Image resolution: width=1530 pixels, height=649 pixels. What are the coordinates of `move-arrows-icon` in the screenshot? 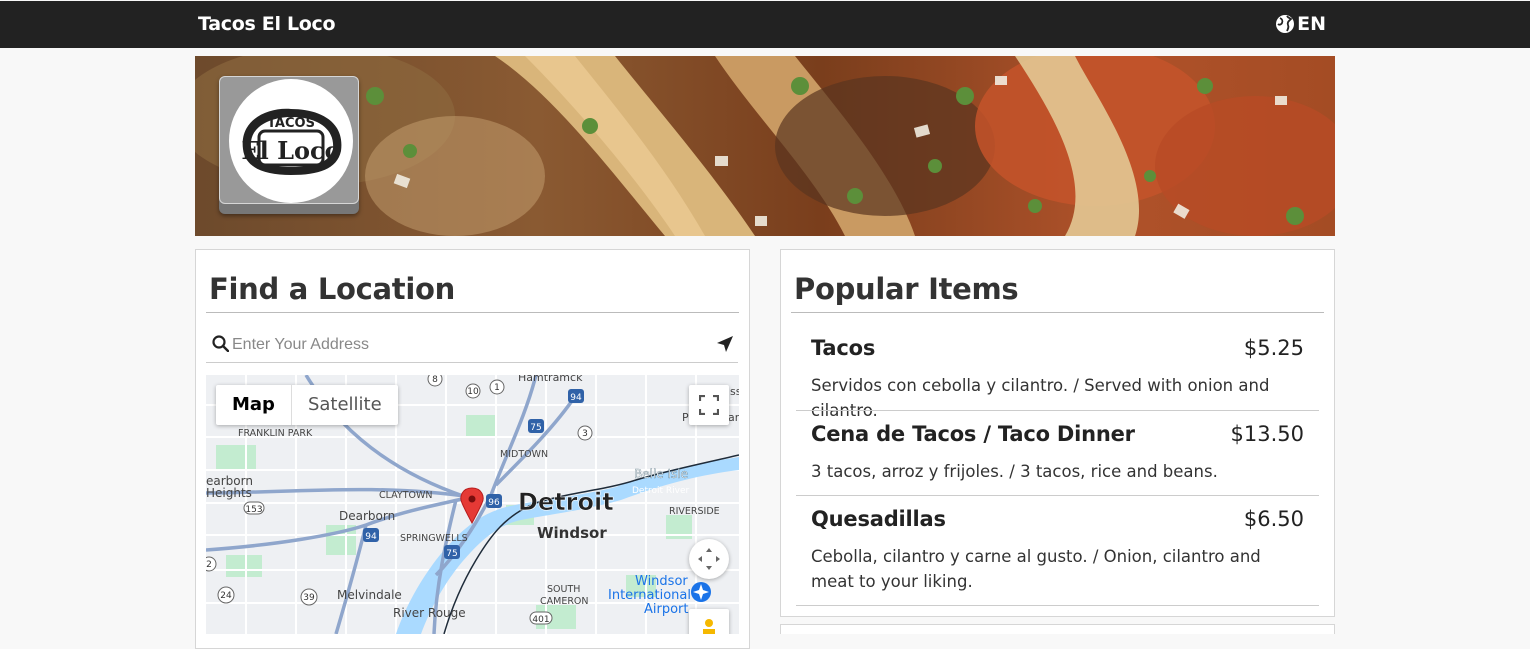 It's located at (709, 559).